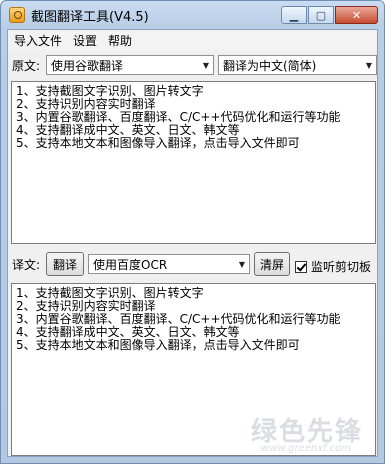 This screenshot has width=385, height=464. I want to click on minimize-button: ▁, so click(294, 15).